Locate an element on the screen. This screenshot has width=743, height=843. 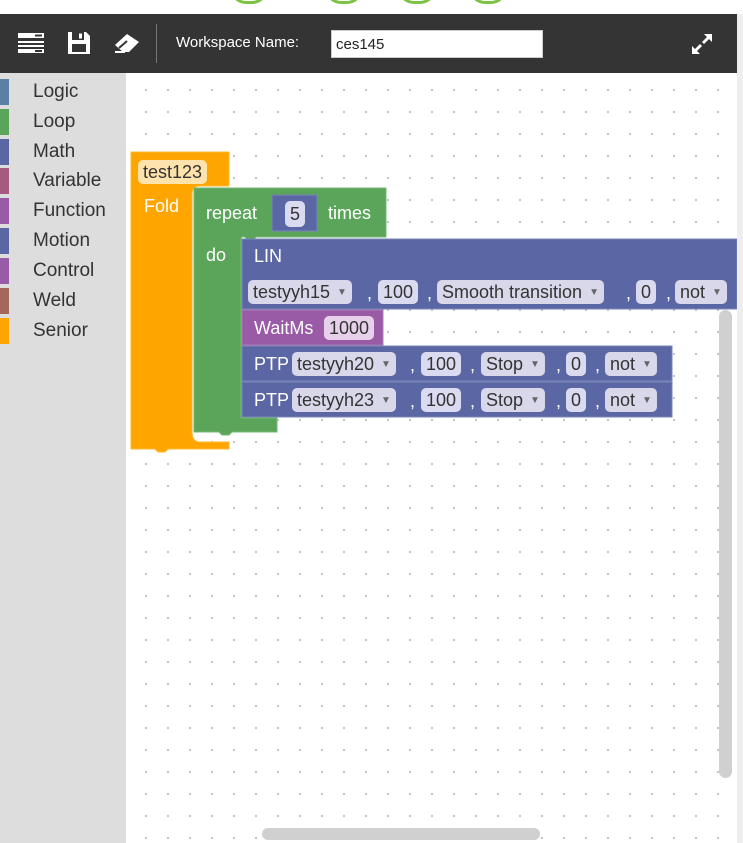
repeat-count-field: 5 is located at coordinates (295, 214).